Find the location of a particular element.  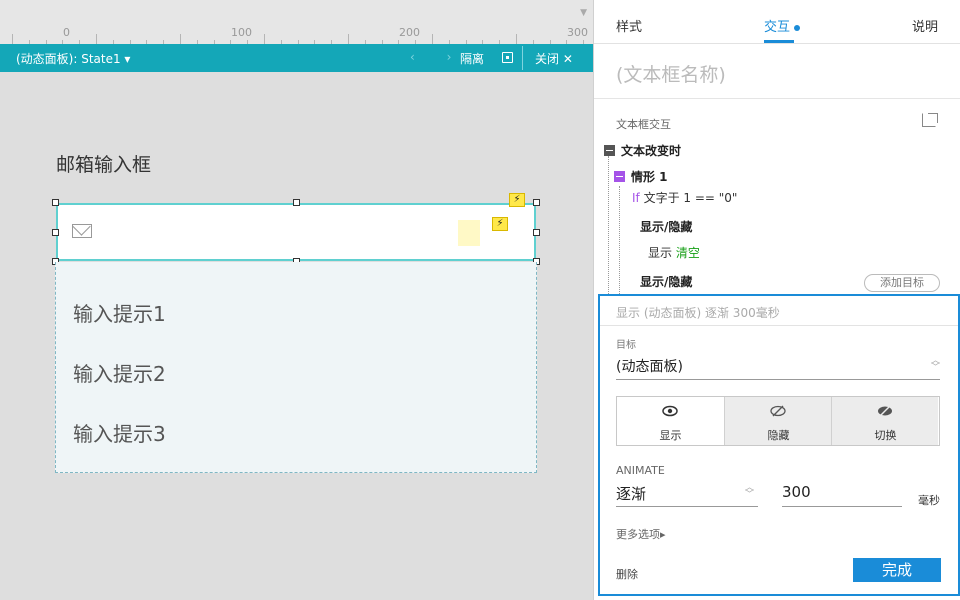

event-row: 文本改变时 is located at coordinates (642, 150).